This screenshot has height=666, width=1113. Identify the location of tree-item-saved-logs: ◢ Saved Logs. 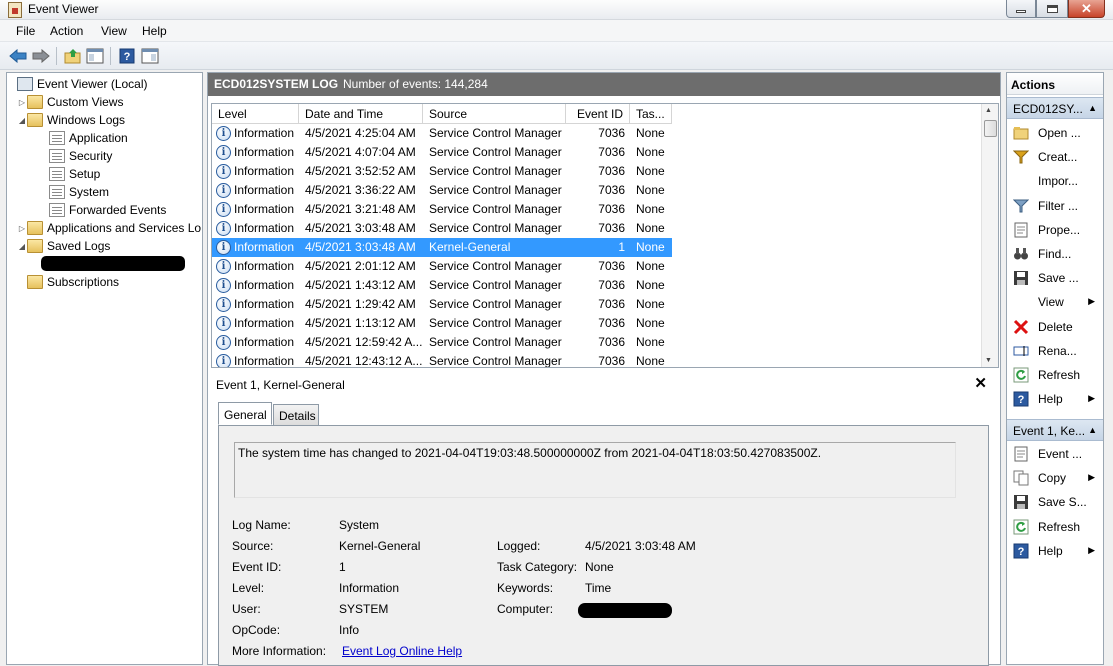
(63, 246).